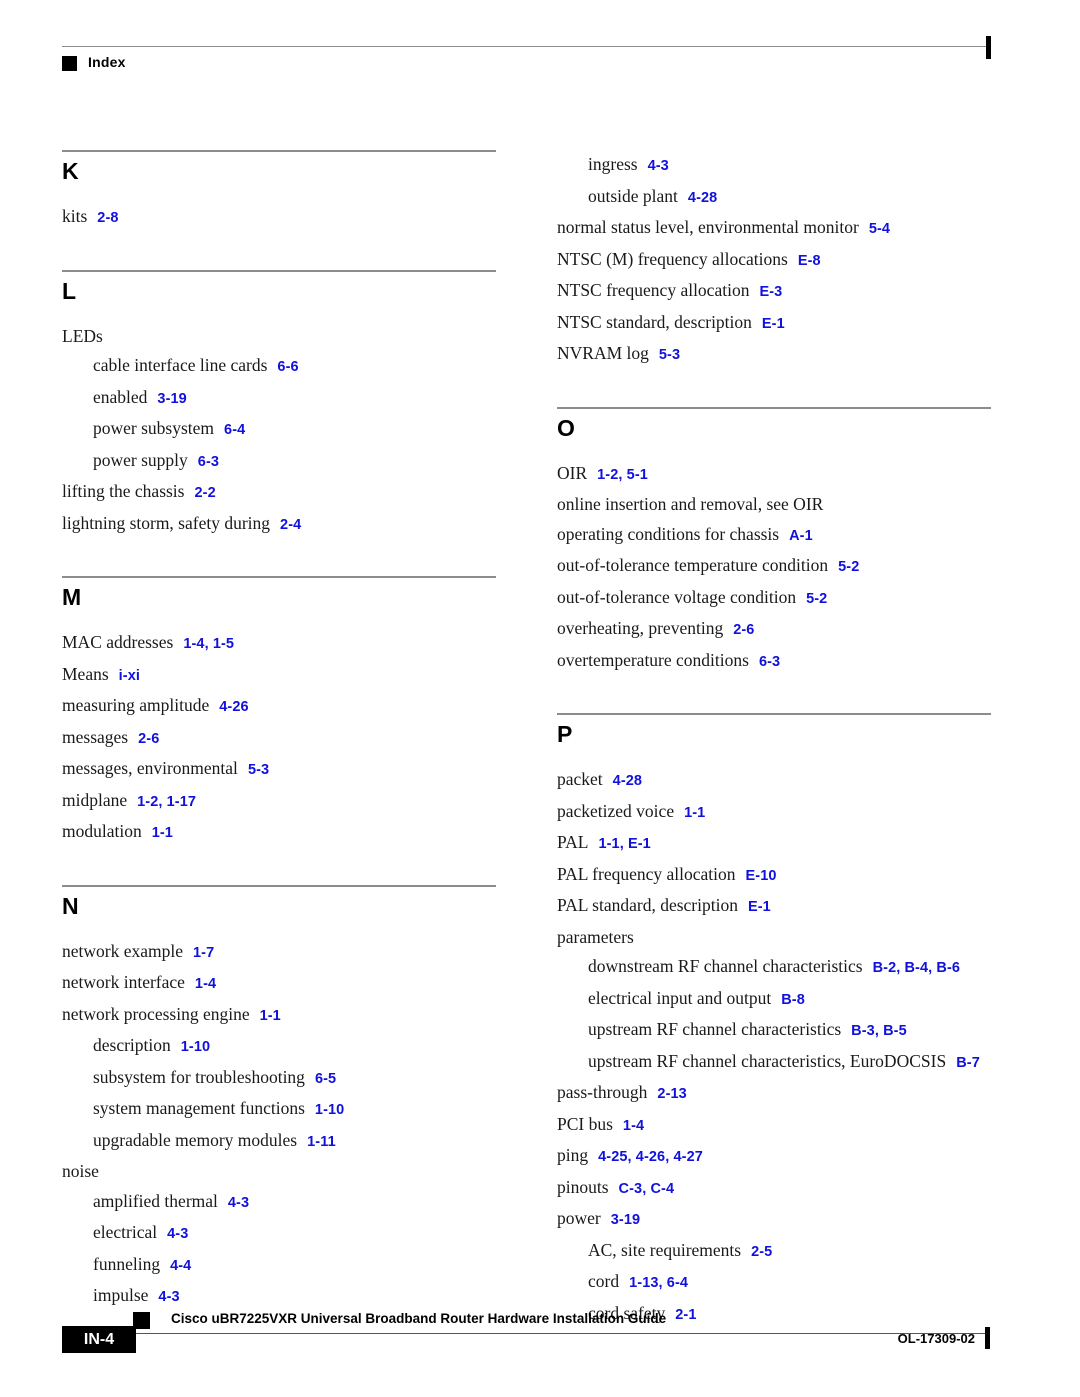 This screenshot has width=1080, height=1397. What do you see at coordinates (294, 1203) in the screenshot?
I see `index-entry: amplified thermal 4-3` at bounding box center [294, 1203].